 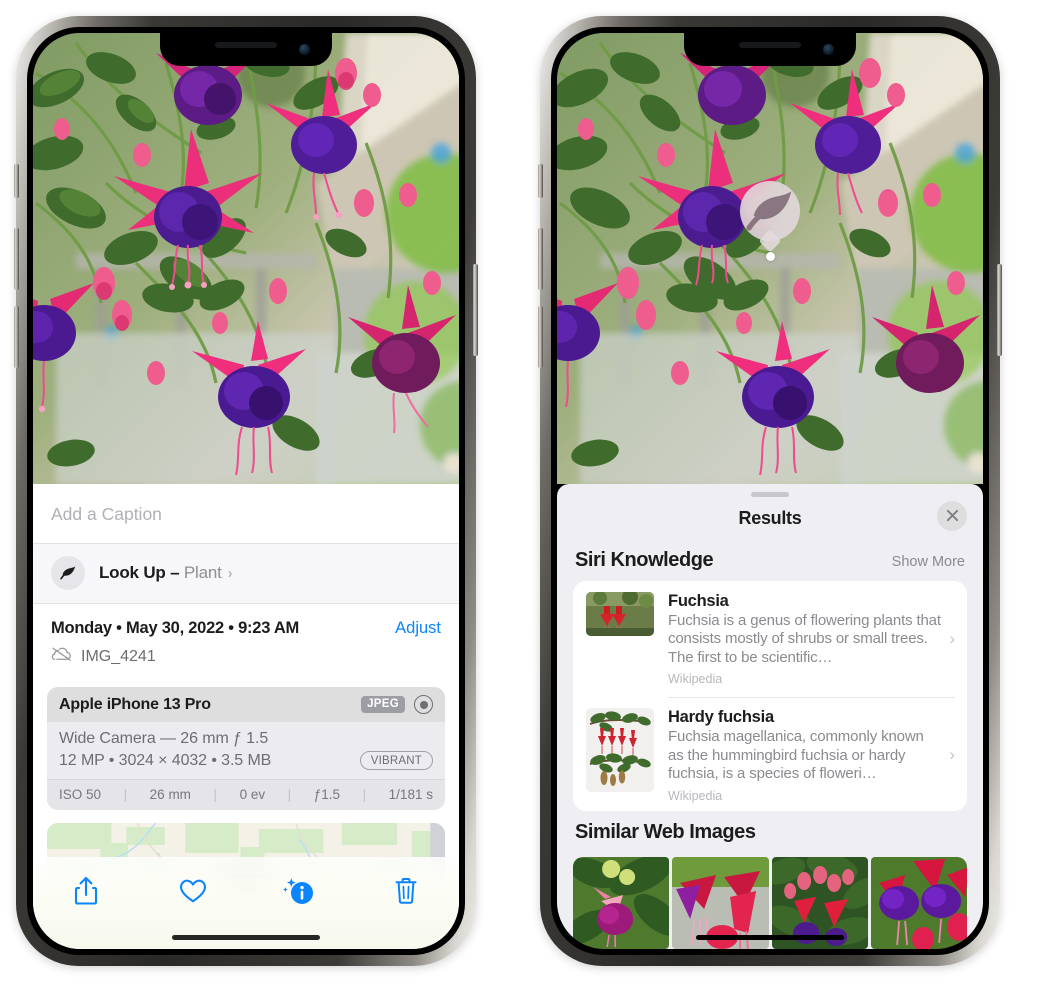 I want to click on share-button, so click(x=86, y=891).